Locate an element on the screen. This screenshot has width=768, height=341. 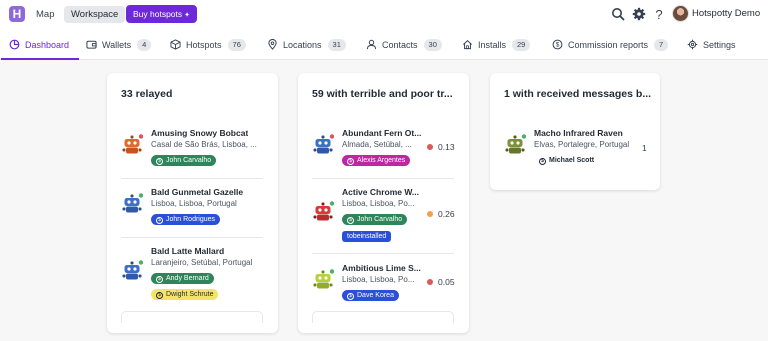
owner-tag: $ Alexis Argentes is located at coordinates (376, 160).